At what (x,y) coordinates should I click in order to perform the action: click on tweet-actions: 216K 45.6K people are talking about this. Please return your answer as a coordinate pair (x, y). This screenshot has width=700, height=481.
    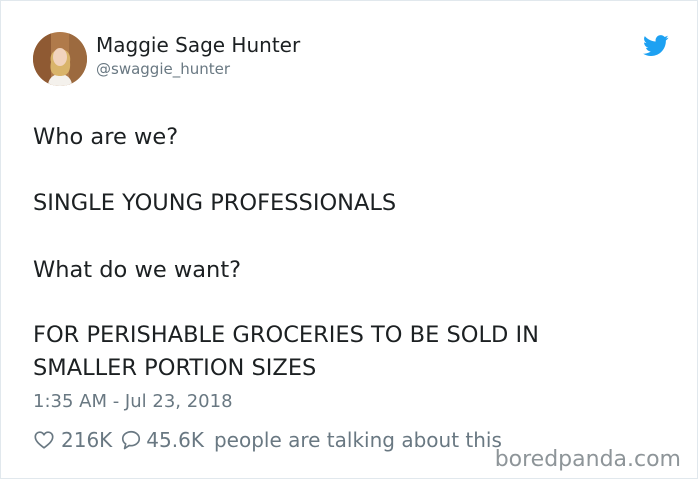
    Looking at the image, I should click on (267, 440).